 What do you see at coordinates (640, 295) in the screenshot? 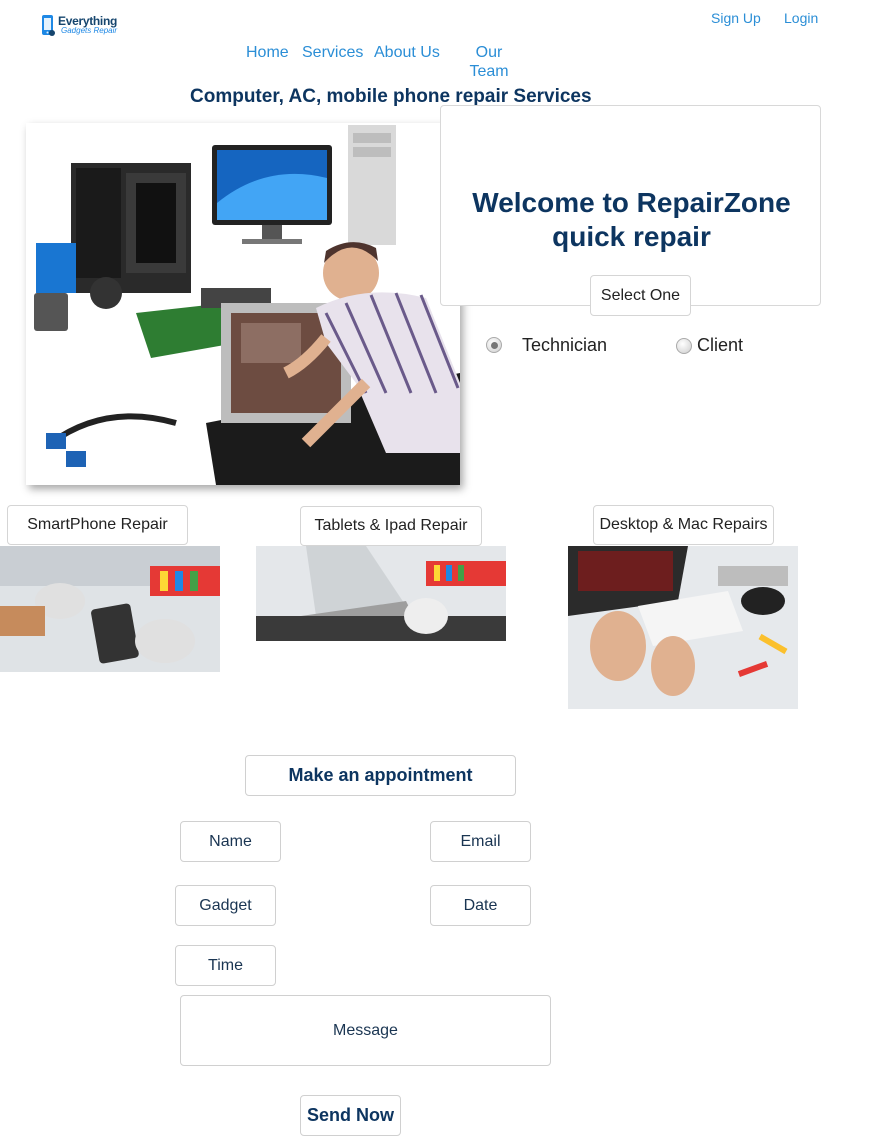
I see `select-one-button: Select One` at bounding box center [640, 295].